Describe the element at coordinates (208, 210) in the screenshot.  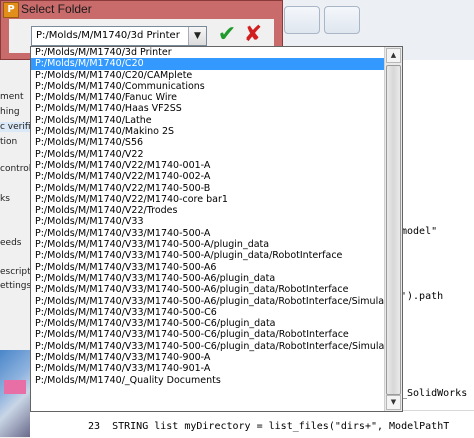
I see `dropdown-item: P:/Molds/M/M1740/V22/Trodes` at that location.